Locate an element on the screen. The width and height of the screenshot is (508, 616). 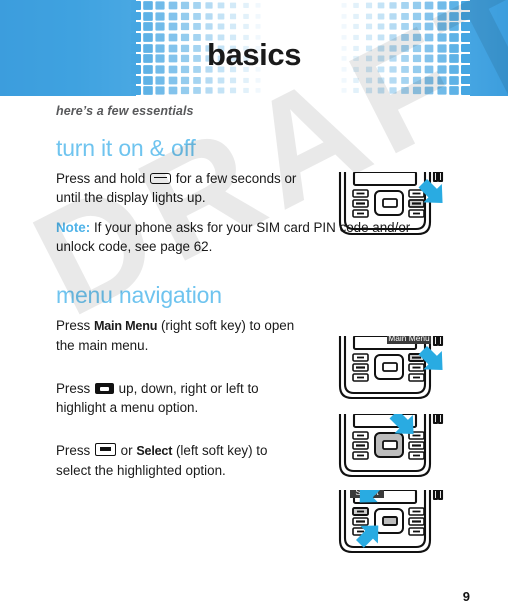
softkey-label-main-menu: Main Menu is located at coordinates (125, 326).